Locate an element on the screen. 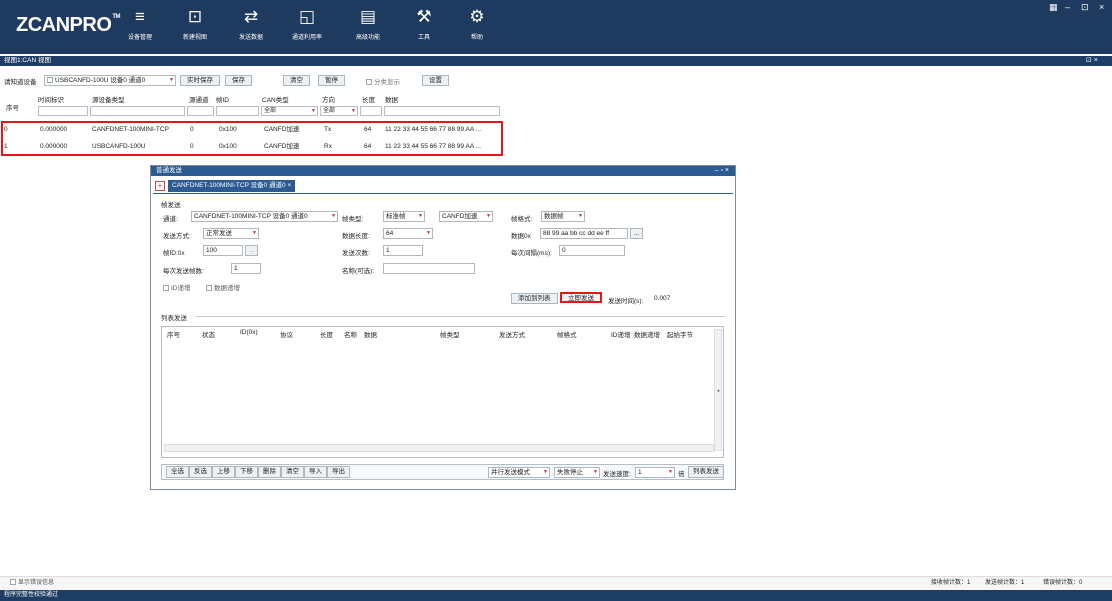 This screenshot has height=601, width=1112. channel-label: 通道: is located at coordinates (170, 219).